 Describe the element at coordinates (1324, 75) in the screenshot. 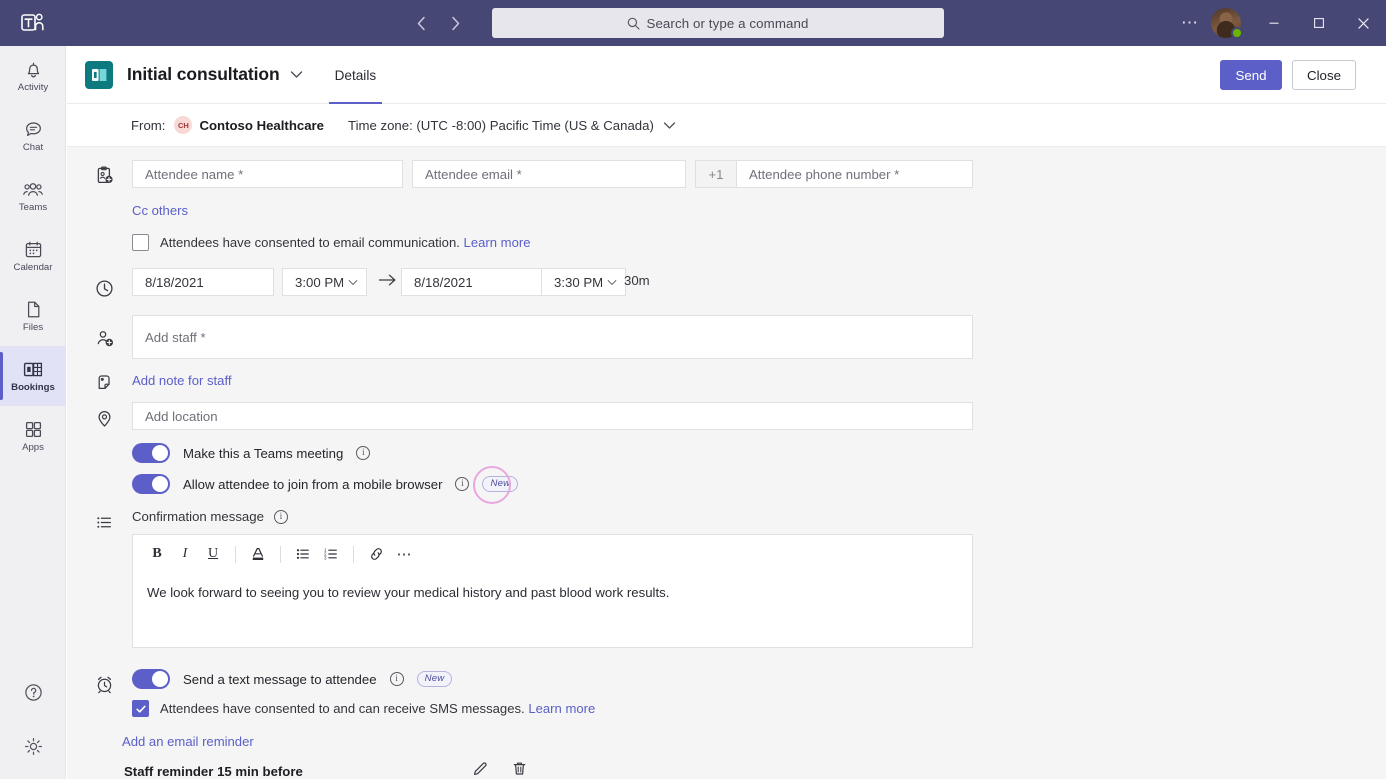

I see `close-button: Close` at that location.